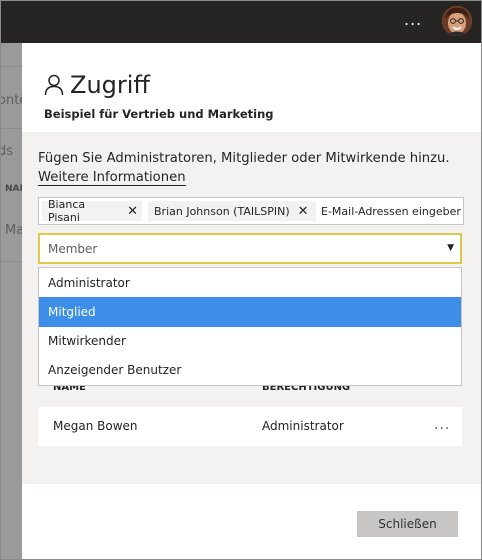 This screenshot has height=560, width=482. What do you see at coordinates (159, 114) in the screenshot?
I see `panel-subtitle: Beispiel für Vertrieb und Marketing` at bounding box center [159, 114].